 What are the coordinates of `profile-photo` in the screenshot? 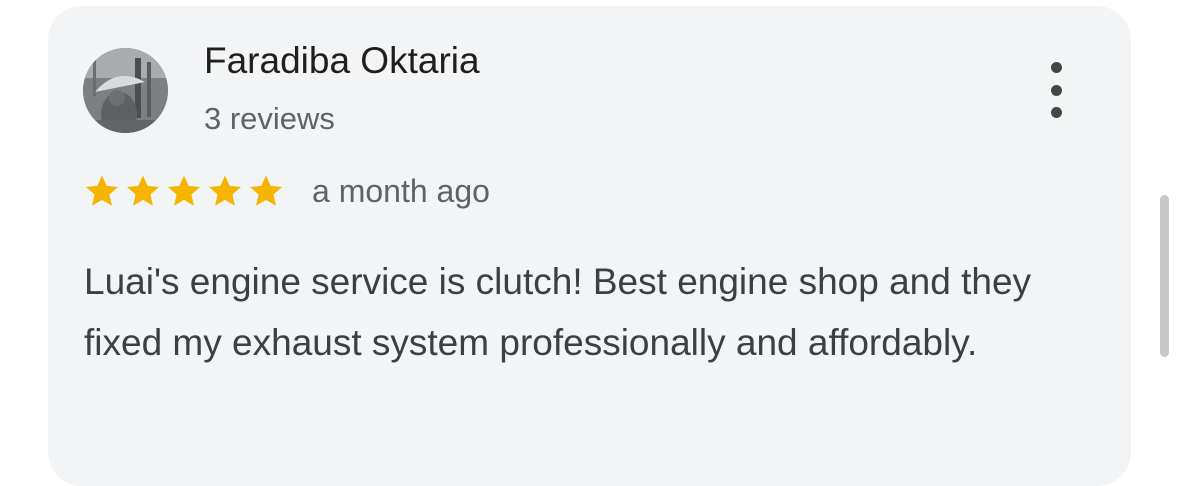 It's located at (125, 90).